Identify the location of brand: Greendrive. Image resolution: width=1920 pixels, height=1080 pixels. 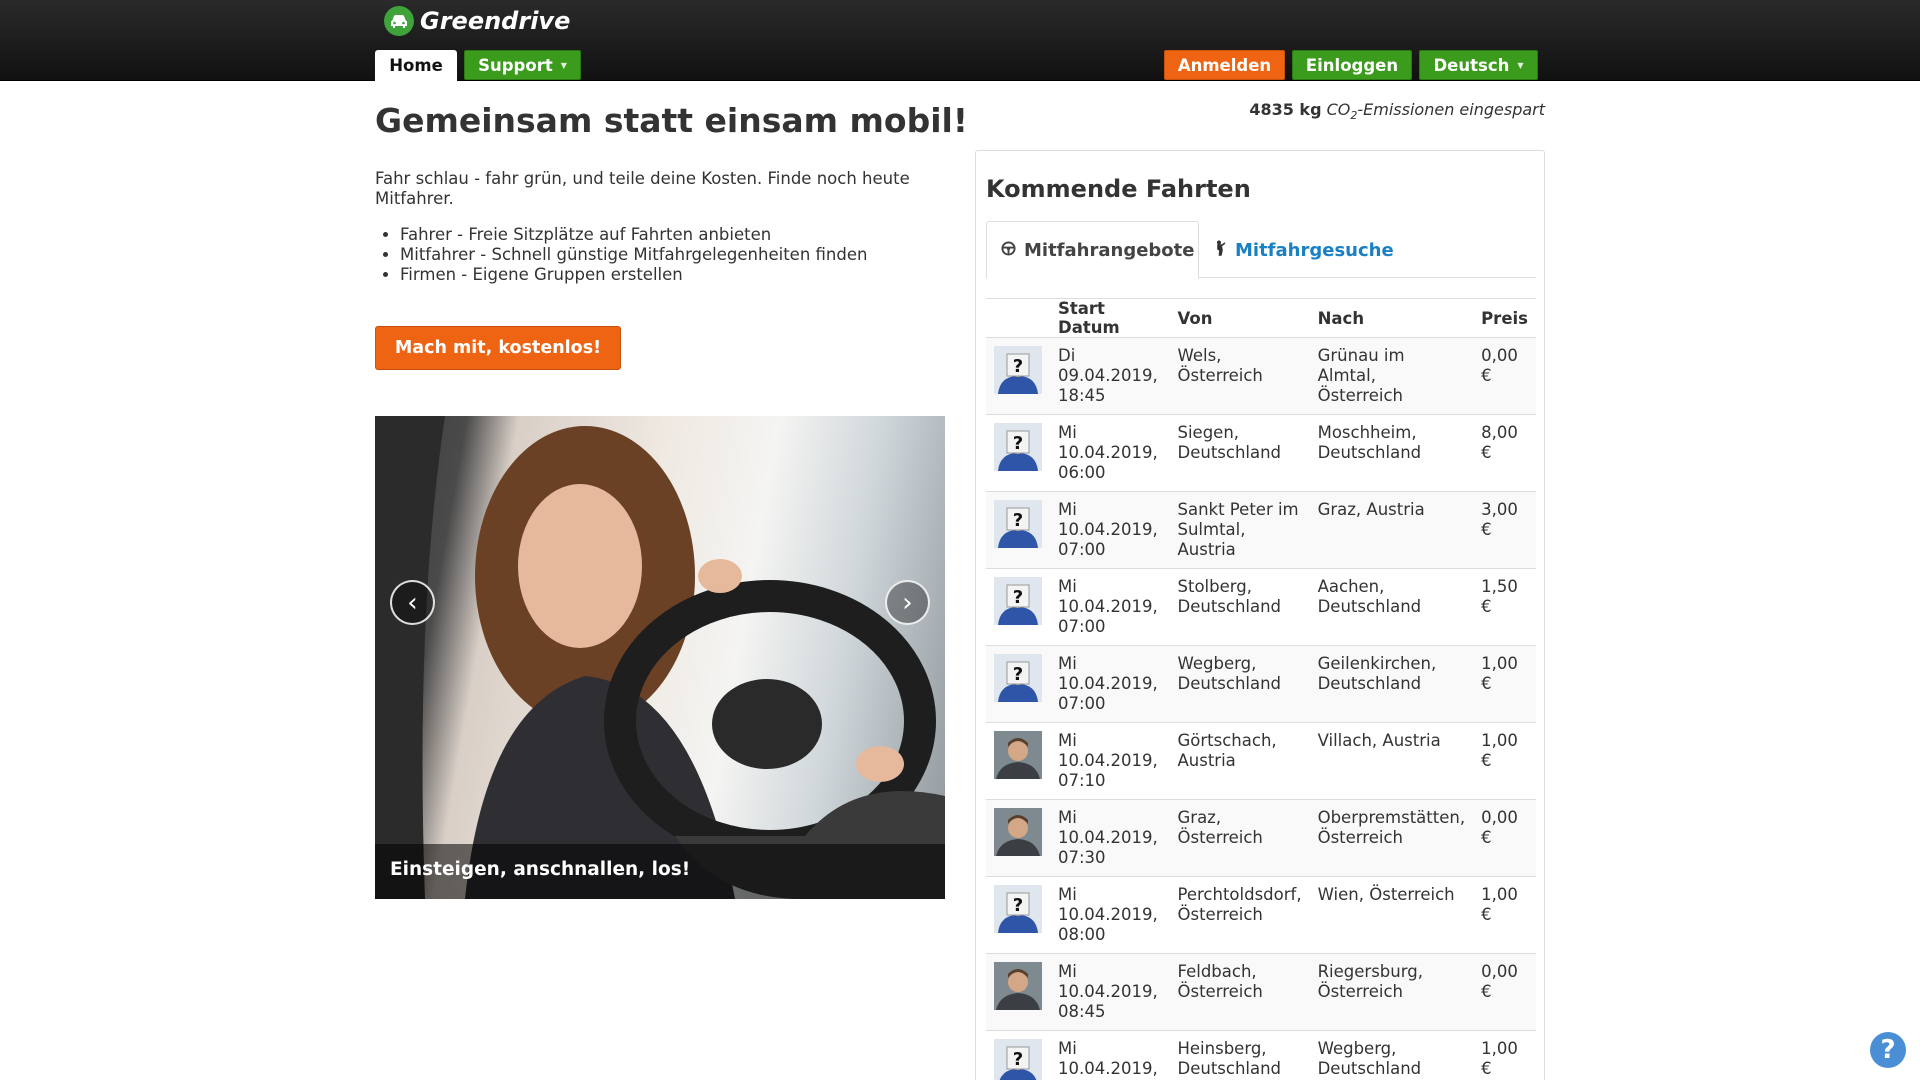
(477, 21).